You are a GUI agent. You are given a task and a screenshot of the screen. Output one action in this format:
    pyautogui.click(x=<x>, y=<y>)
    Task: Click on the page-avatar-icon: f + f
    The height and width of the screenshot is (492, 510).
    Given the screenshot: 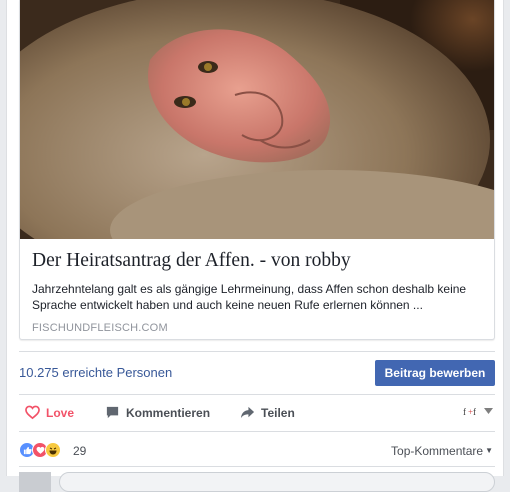 What is the action you would take?
    pyautogui.click(x=469, y=412)
    